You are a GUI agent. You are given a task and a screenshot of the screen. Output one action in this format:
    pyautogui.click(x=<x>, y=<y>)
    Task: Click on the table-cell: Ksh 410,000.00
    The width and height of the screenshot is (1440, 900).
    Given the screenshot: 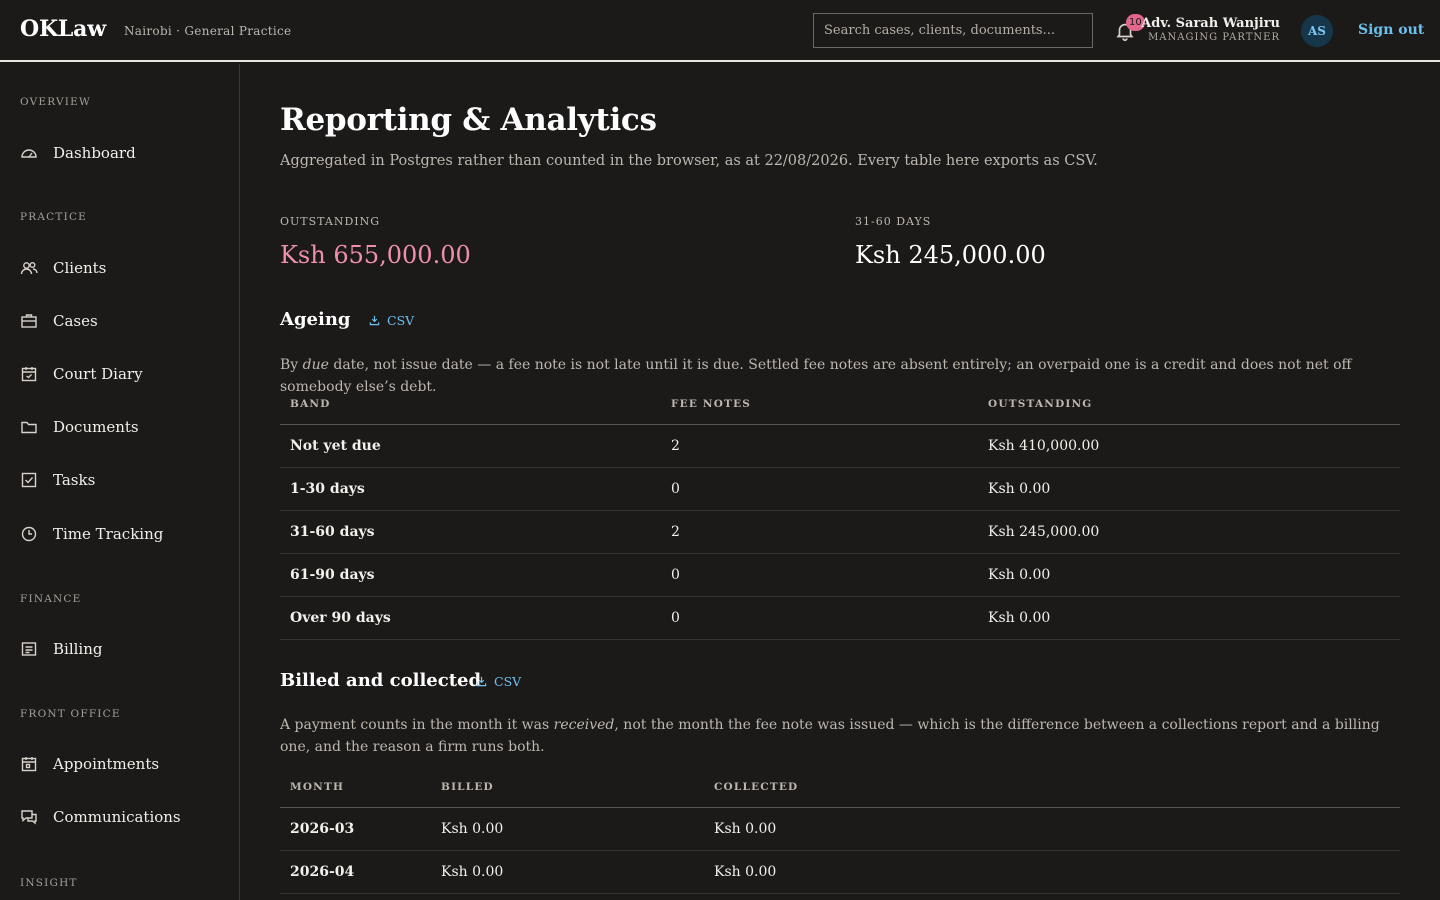 What is the action you would take?
    pyautogui.click(x=1189, y=446)
    